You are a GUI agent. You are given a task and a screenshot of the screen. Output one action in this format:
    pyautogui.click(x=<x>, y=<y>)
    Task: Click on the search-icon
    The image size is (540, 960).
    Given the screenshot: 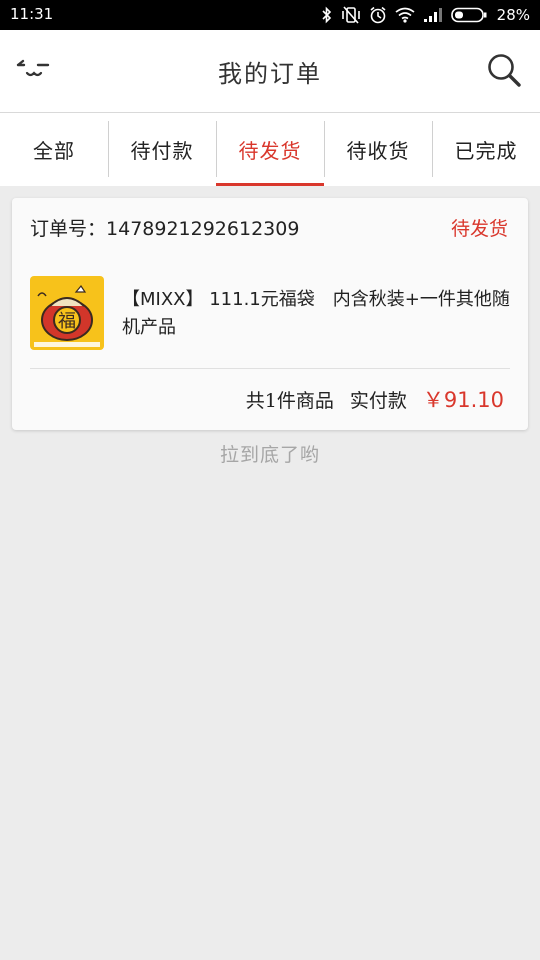 What is the action you would take?
    pyautogui.click(x=504, y=72)
    